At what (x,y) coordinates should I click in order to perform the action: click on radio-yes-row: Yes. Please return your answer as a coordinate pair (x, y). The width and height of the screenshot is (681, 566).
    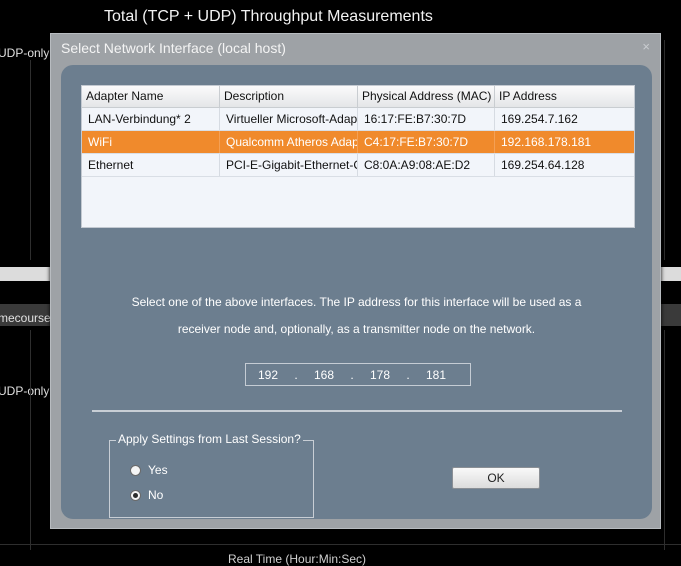
    Looking at the image, I should click on (149, 470).